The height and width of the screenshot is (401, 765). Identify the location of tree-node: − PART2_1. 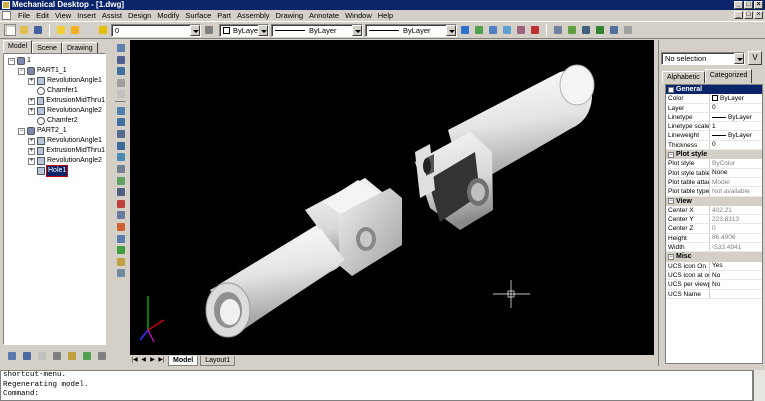
(54, 131).